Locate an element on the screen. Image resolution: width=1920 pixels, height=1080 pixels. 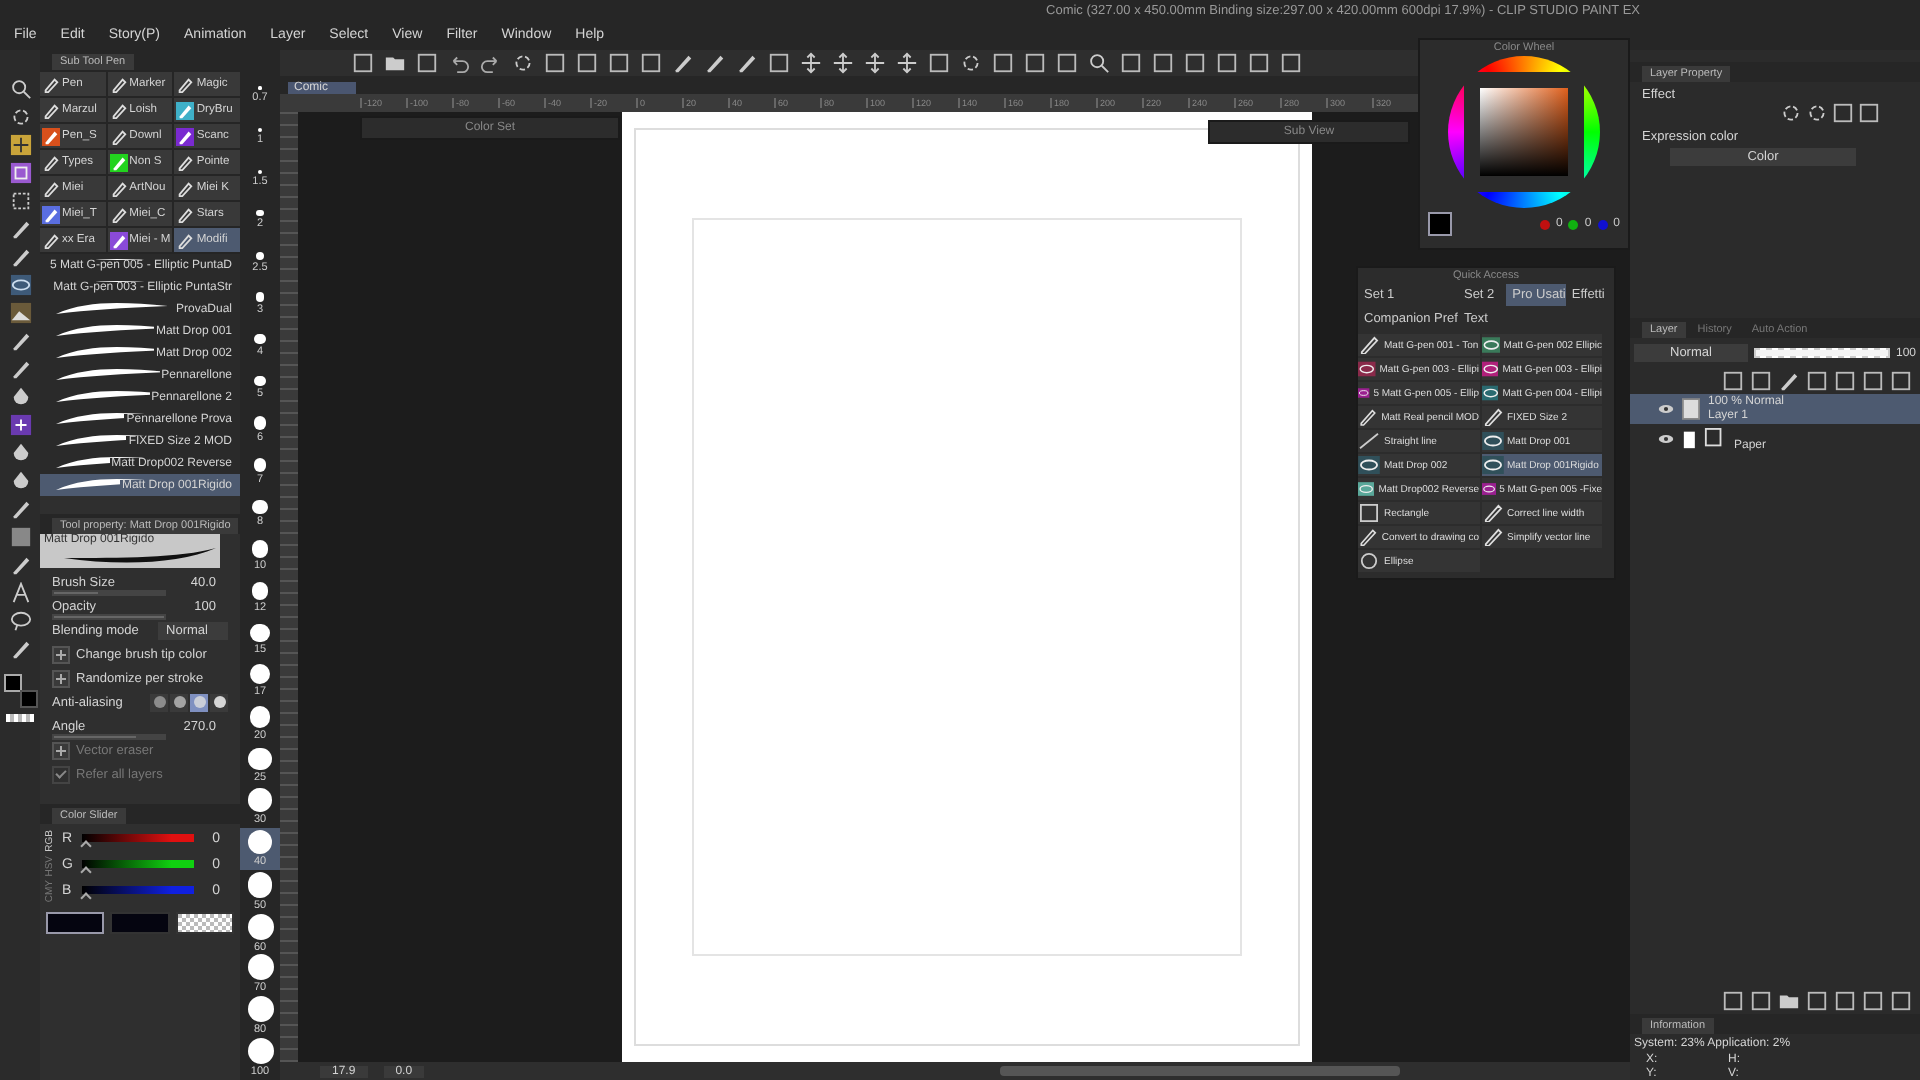
thumbnail-icon is located at coordinates (1691, 409).